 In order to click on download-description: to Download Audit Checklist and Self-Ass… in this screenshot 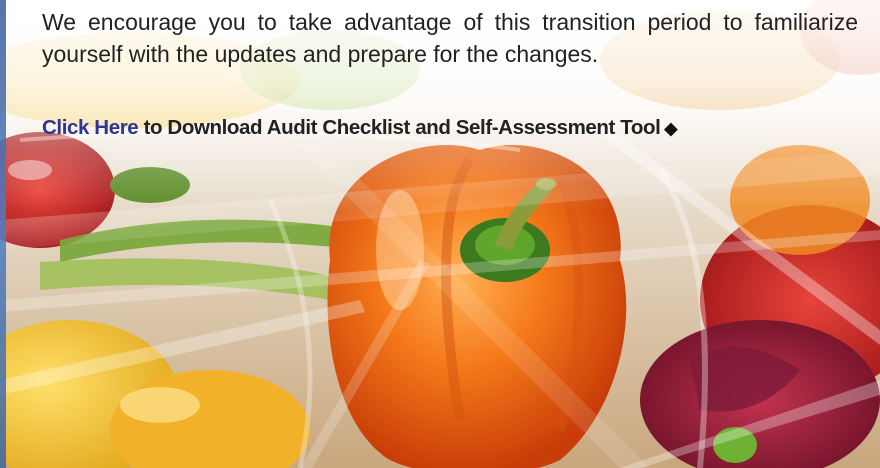, I will do `click(399, 127)`.